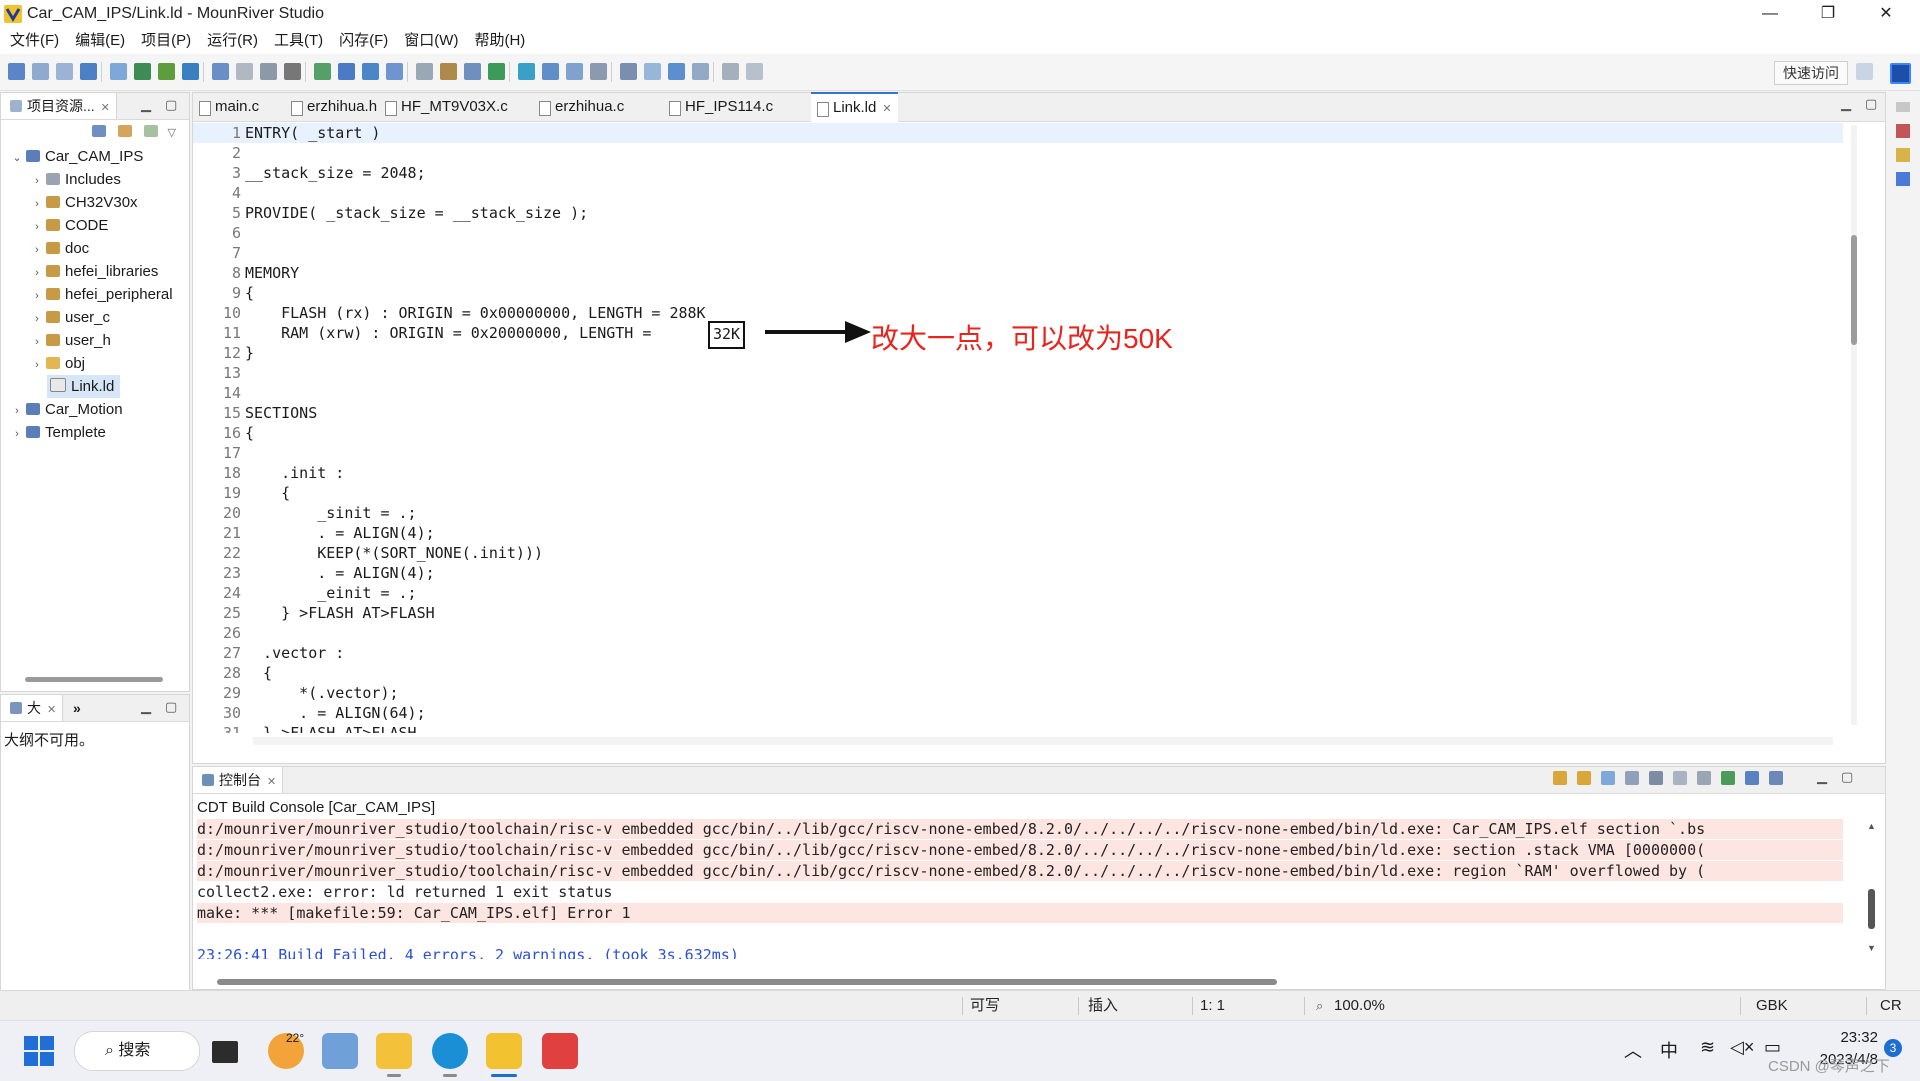 The height and width of the screenshot is (1081, 1920). Describe the element at coordinates (1854, 290) in the screenshot. I see `scrollbar-thumb` at that location.